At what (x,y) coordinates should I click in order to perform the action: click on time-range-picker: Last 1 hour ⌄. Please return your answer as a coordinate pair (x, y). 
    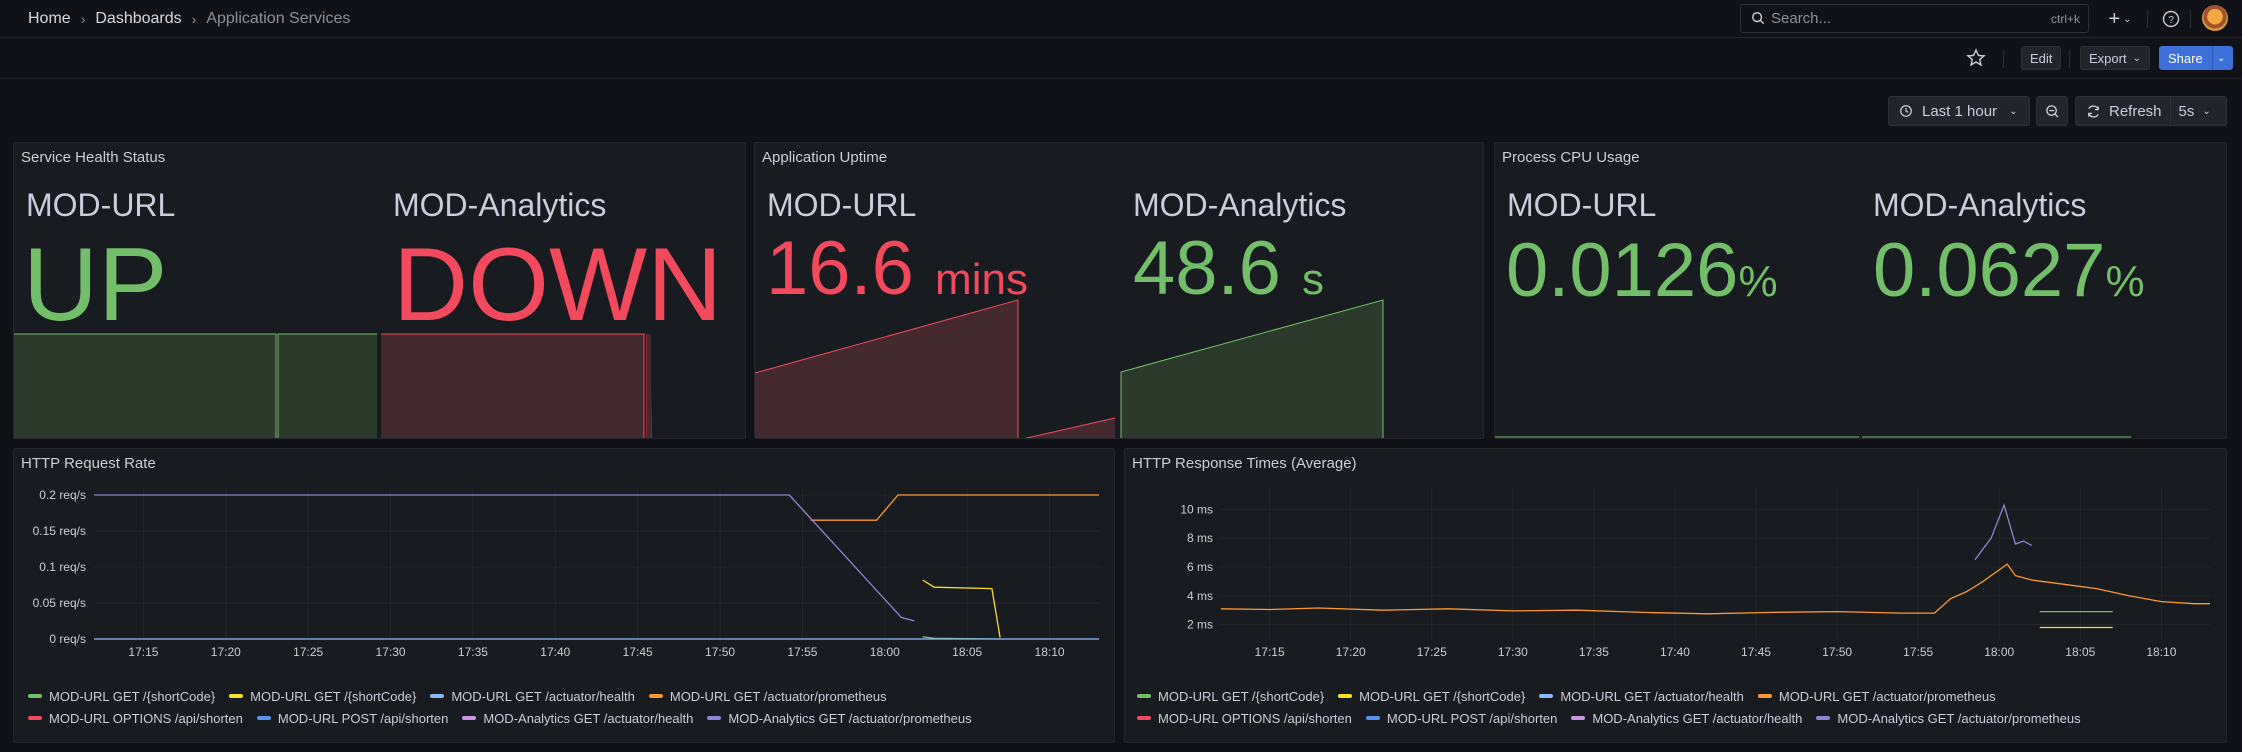
    Looking at the image, I should click on (1959, 111).